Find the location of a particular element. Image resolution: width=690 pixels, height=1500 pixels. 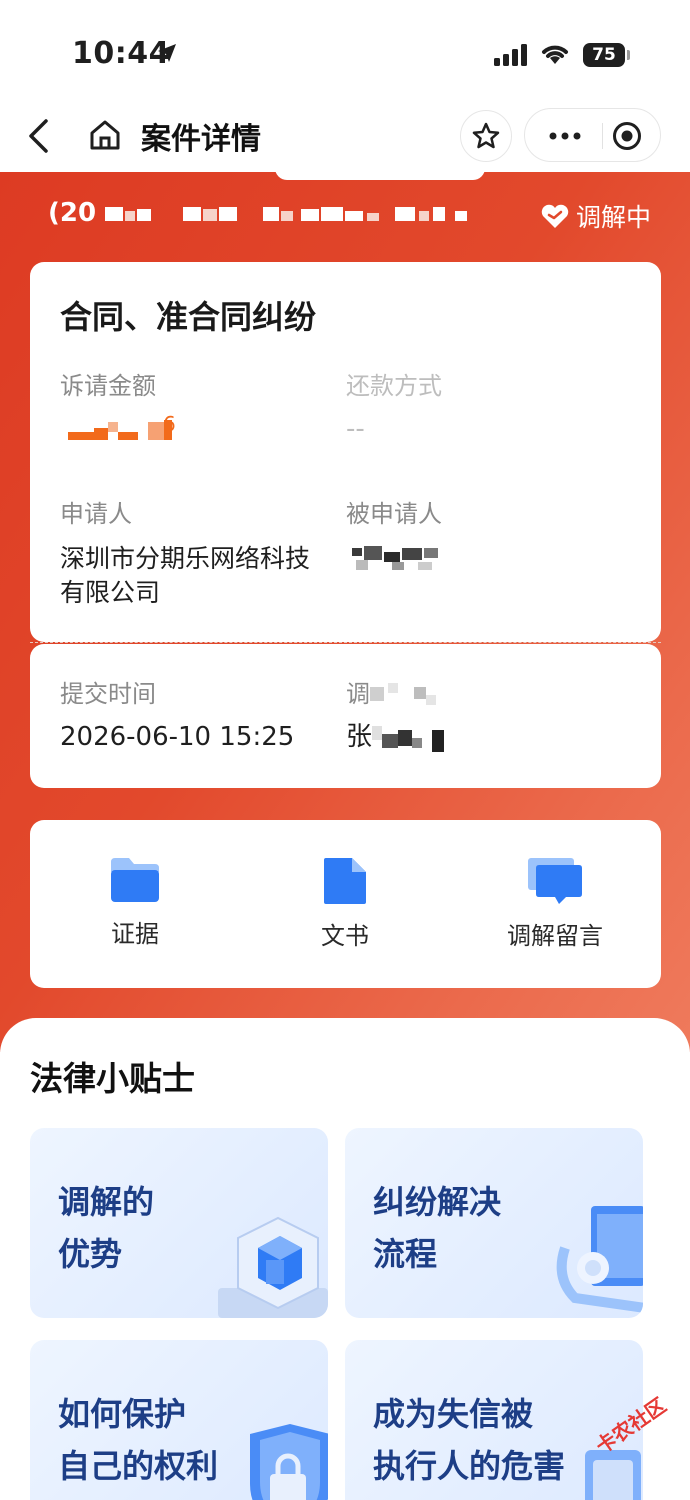

status-bar: 10:44 75 is located at coordinates (345, 50).